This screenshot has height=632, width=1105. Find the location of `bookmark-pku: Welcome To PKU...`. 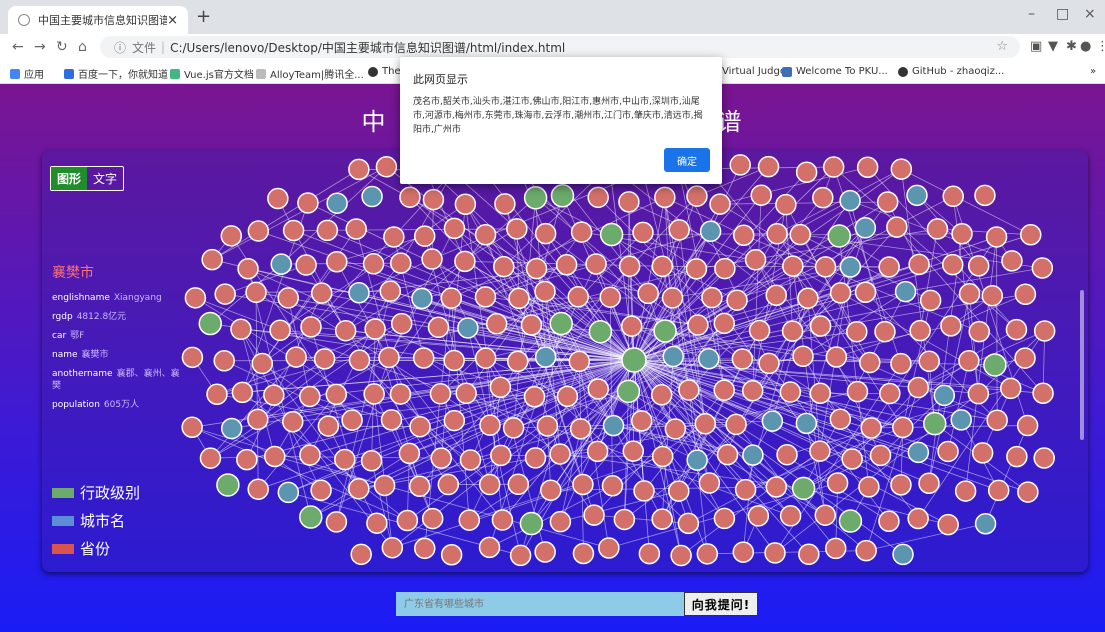

bookmark-pku: Welcome To PKU... is located at coordinates (835, 71).